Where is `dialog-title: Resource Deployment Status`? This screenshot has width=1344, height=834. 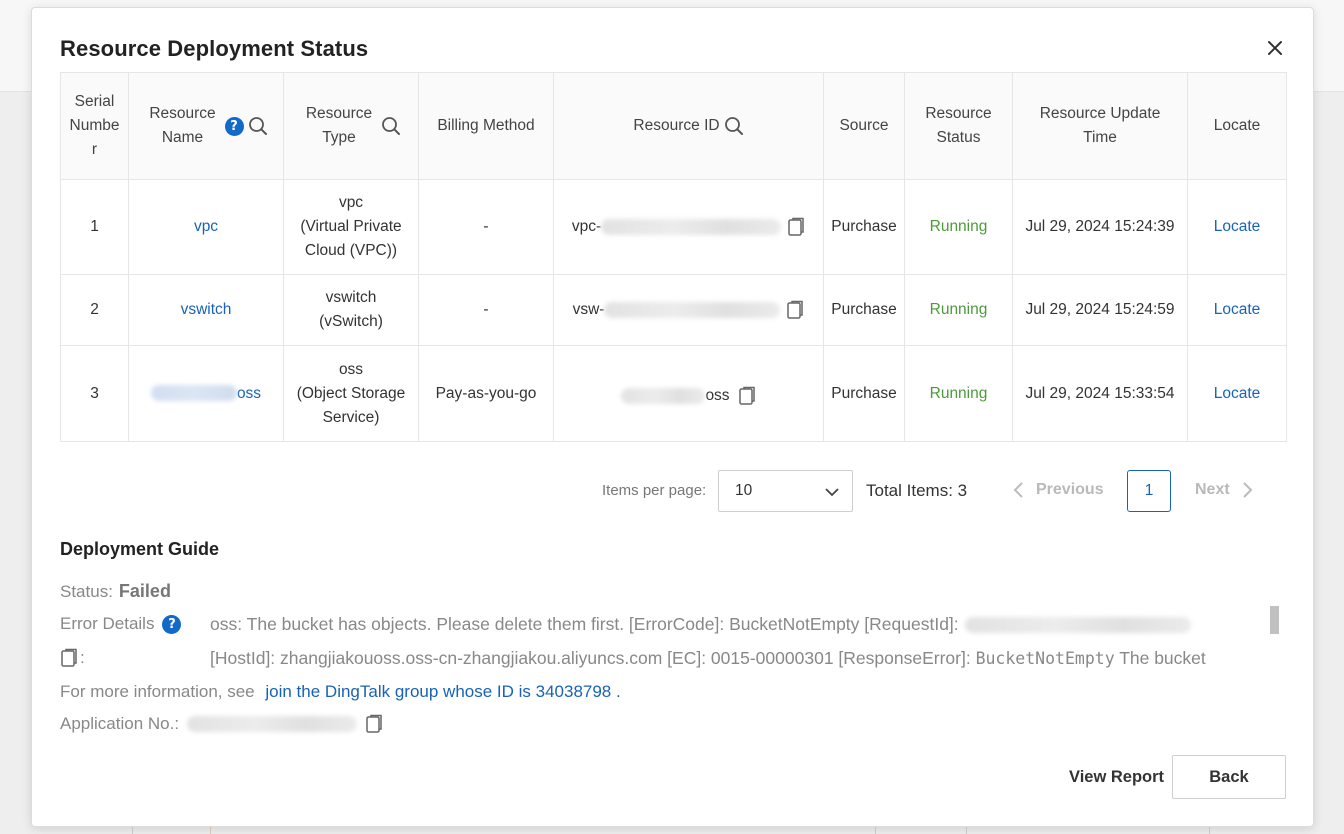
dialog-title: Resource Deployment Status is located at coordinates (214, 48).